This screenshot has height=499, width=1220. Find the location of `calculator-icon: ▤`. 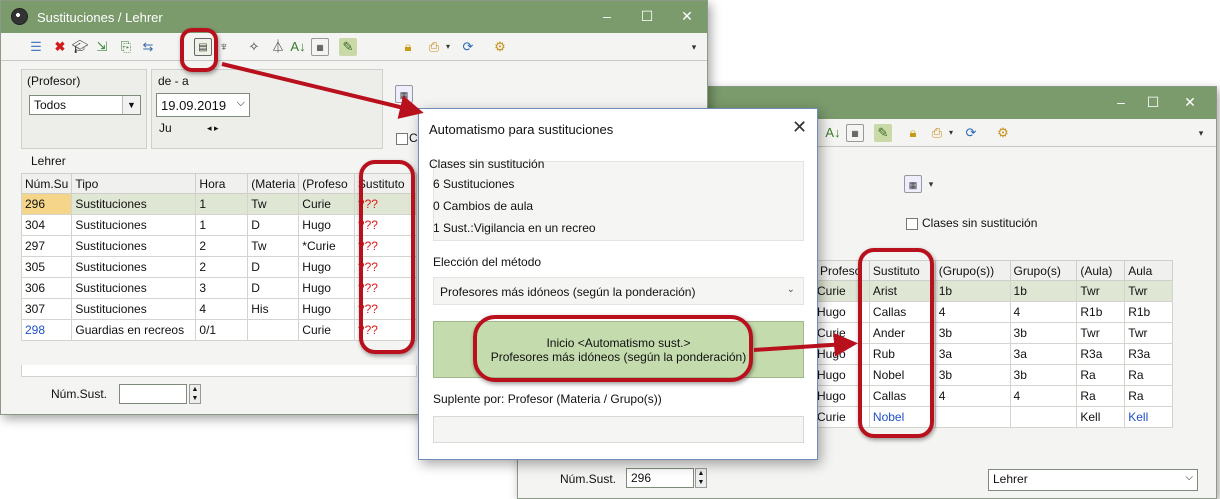

calculator-icon: ▤ is located at coordinates (203, 47).